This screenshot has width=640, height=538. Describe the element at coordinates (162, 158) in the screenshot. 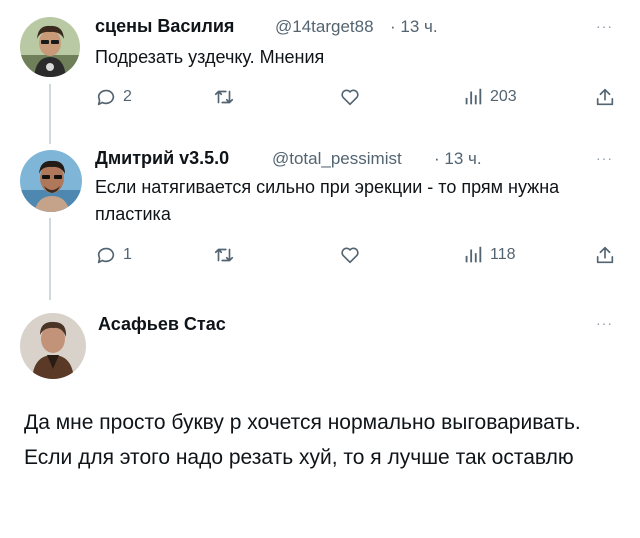

I see `author-name: Дмитрий v3.5.0` at that location.